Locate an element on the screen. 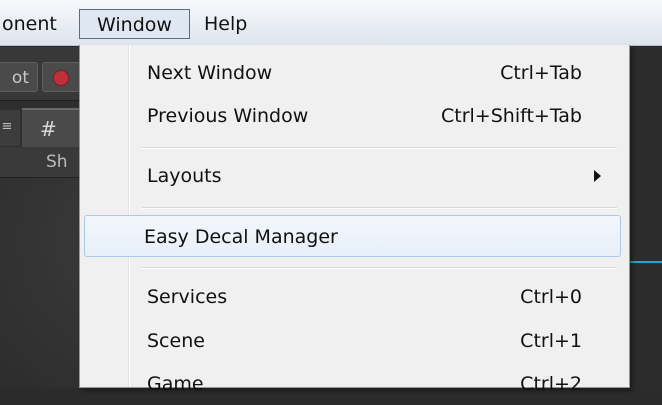 The width and height of the screenshot is (662, 405). menu-item-layouts: Layouts is located at coordinates (352, 176).